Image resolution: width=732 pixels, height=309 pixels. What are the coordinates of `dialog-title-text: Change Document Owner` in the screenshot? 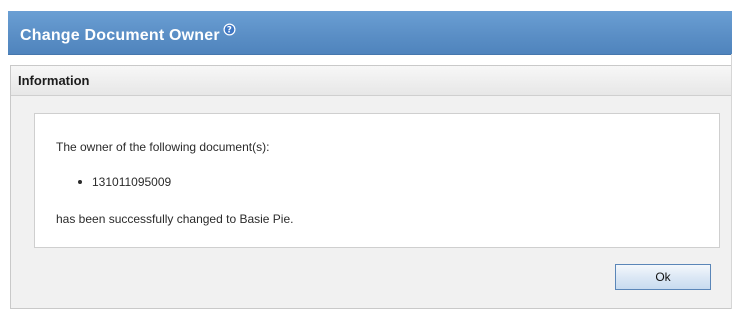 It's located at (120, 35).